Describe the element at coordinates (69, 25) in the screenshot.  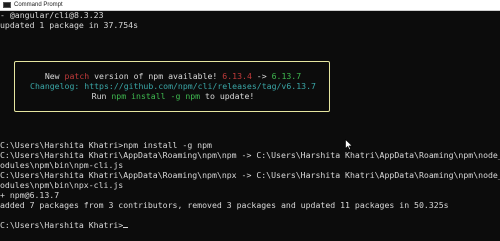
I see `output-line-2: updated 1 package in 37.754s` at that location.